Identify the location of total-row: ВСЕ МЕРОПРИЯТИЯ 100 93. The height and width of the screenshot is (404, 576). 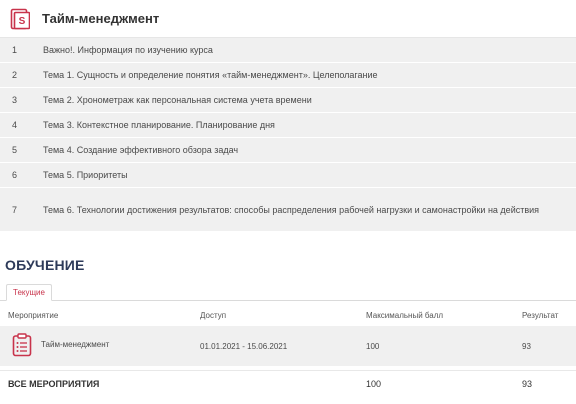
(288, 384).